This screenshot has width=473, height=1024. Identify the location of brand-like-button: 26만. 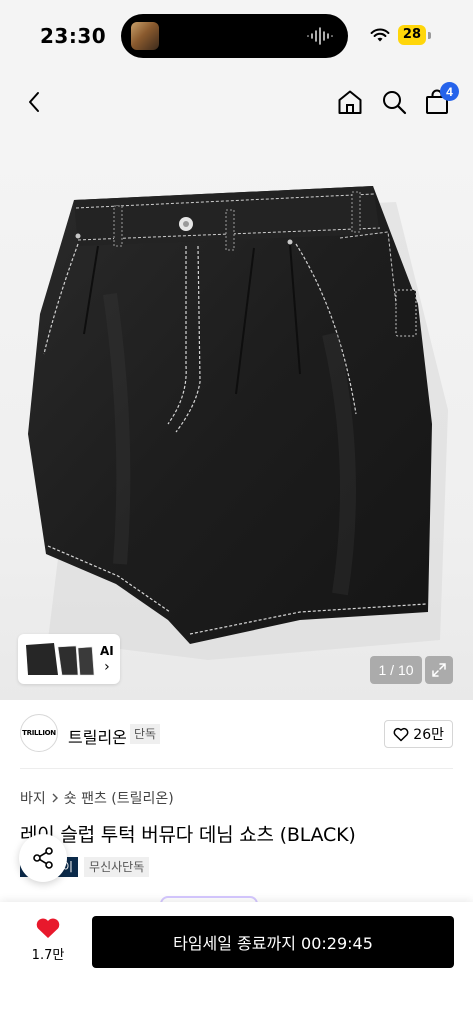
(418, 734).